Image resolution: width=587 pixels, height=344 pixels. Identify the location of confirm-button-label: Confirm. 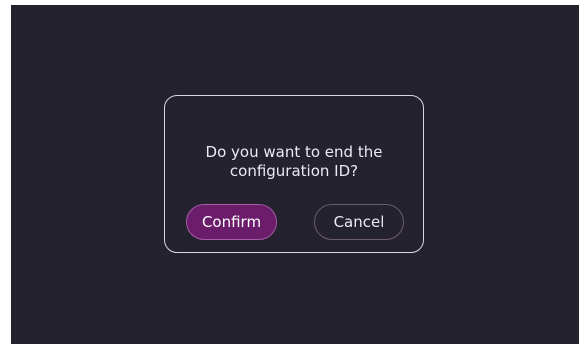
(231, 222).